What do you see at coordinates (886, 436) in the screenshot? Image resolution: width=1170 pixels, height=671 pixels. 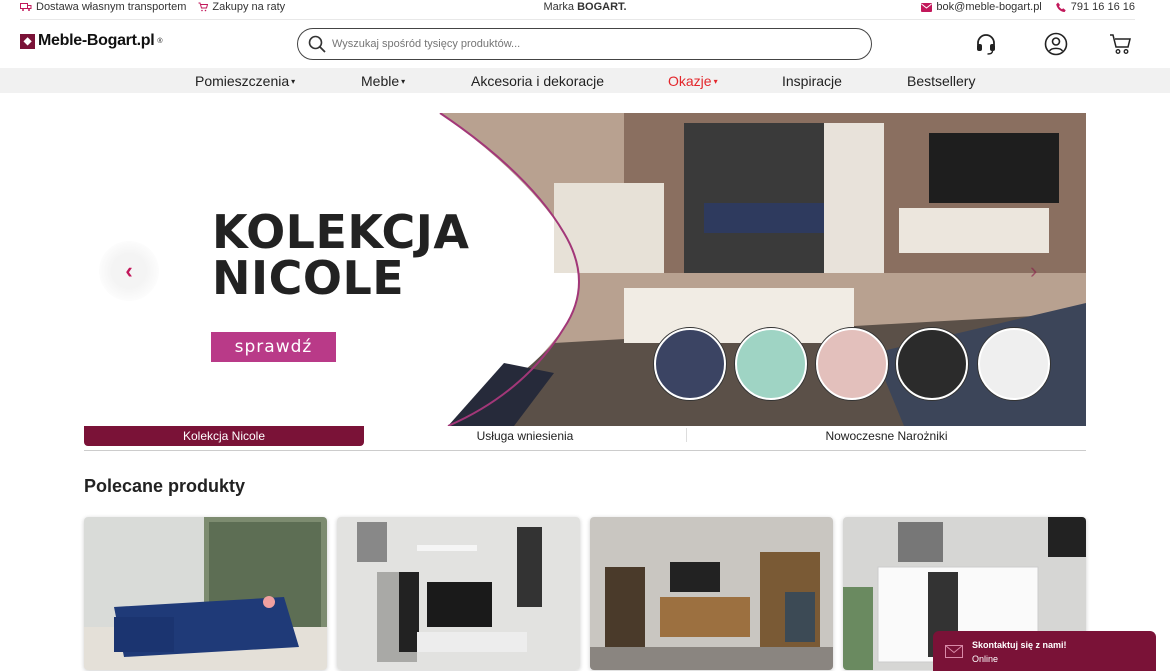 I see `tab-nowoczesne-narozniki: Nowoczesne Narożniki` at bounding box center [886, 436].